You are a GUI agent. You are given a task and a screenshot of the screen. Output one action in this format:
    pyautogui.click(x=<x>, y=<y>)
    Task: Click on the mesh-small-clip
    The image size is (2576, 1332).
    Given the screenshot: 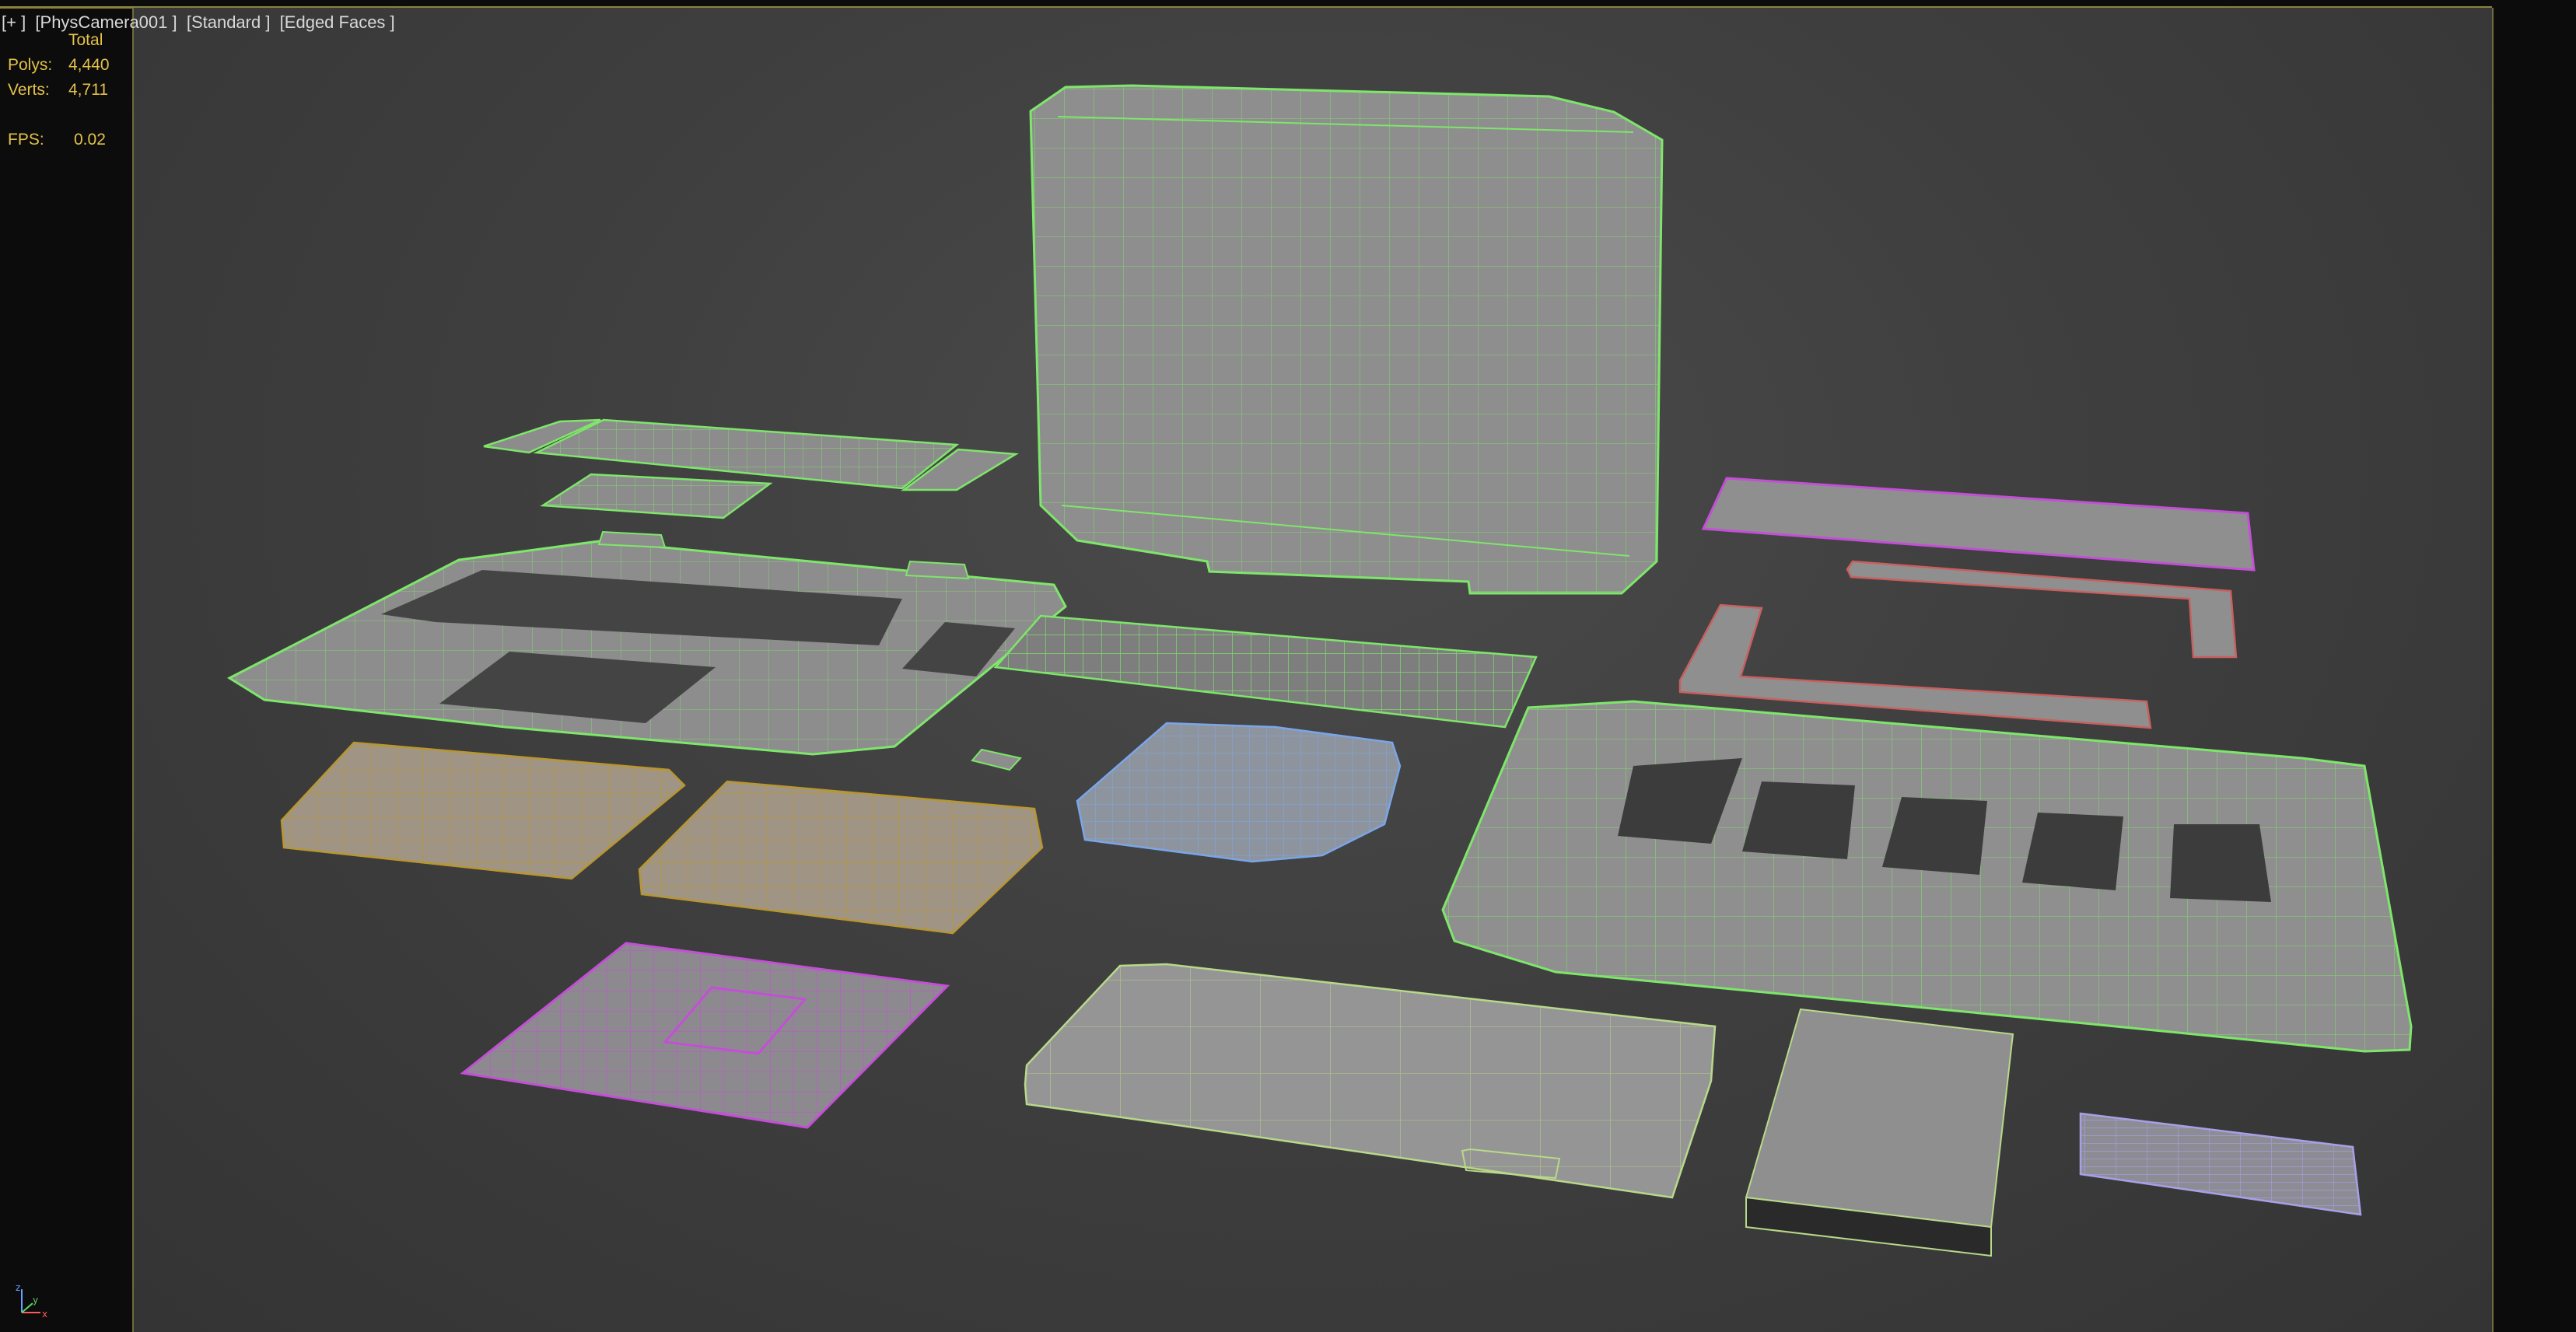 What is the action you would take?
    pyautogui.click(x=997, y=759)
    